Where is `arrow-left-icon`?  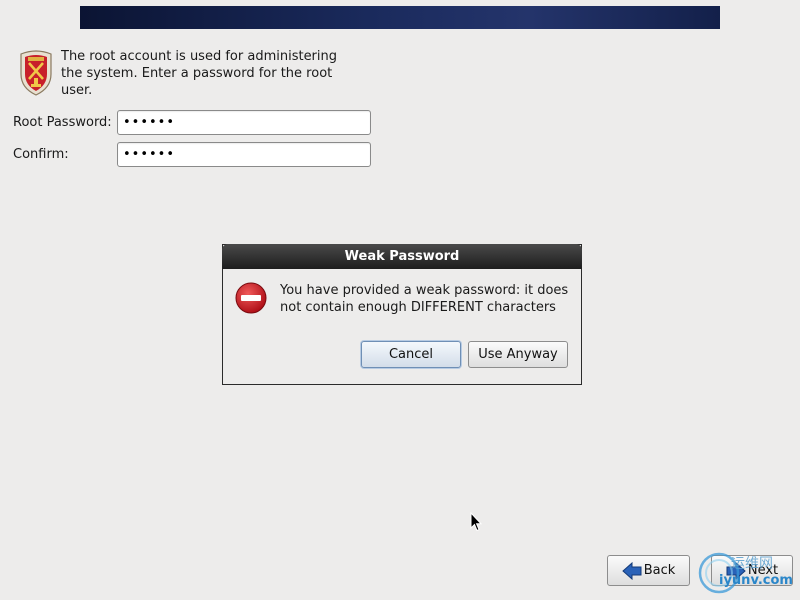
arrow-left-icon is located at coordinates (632, 571).